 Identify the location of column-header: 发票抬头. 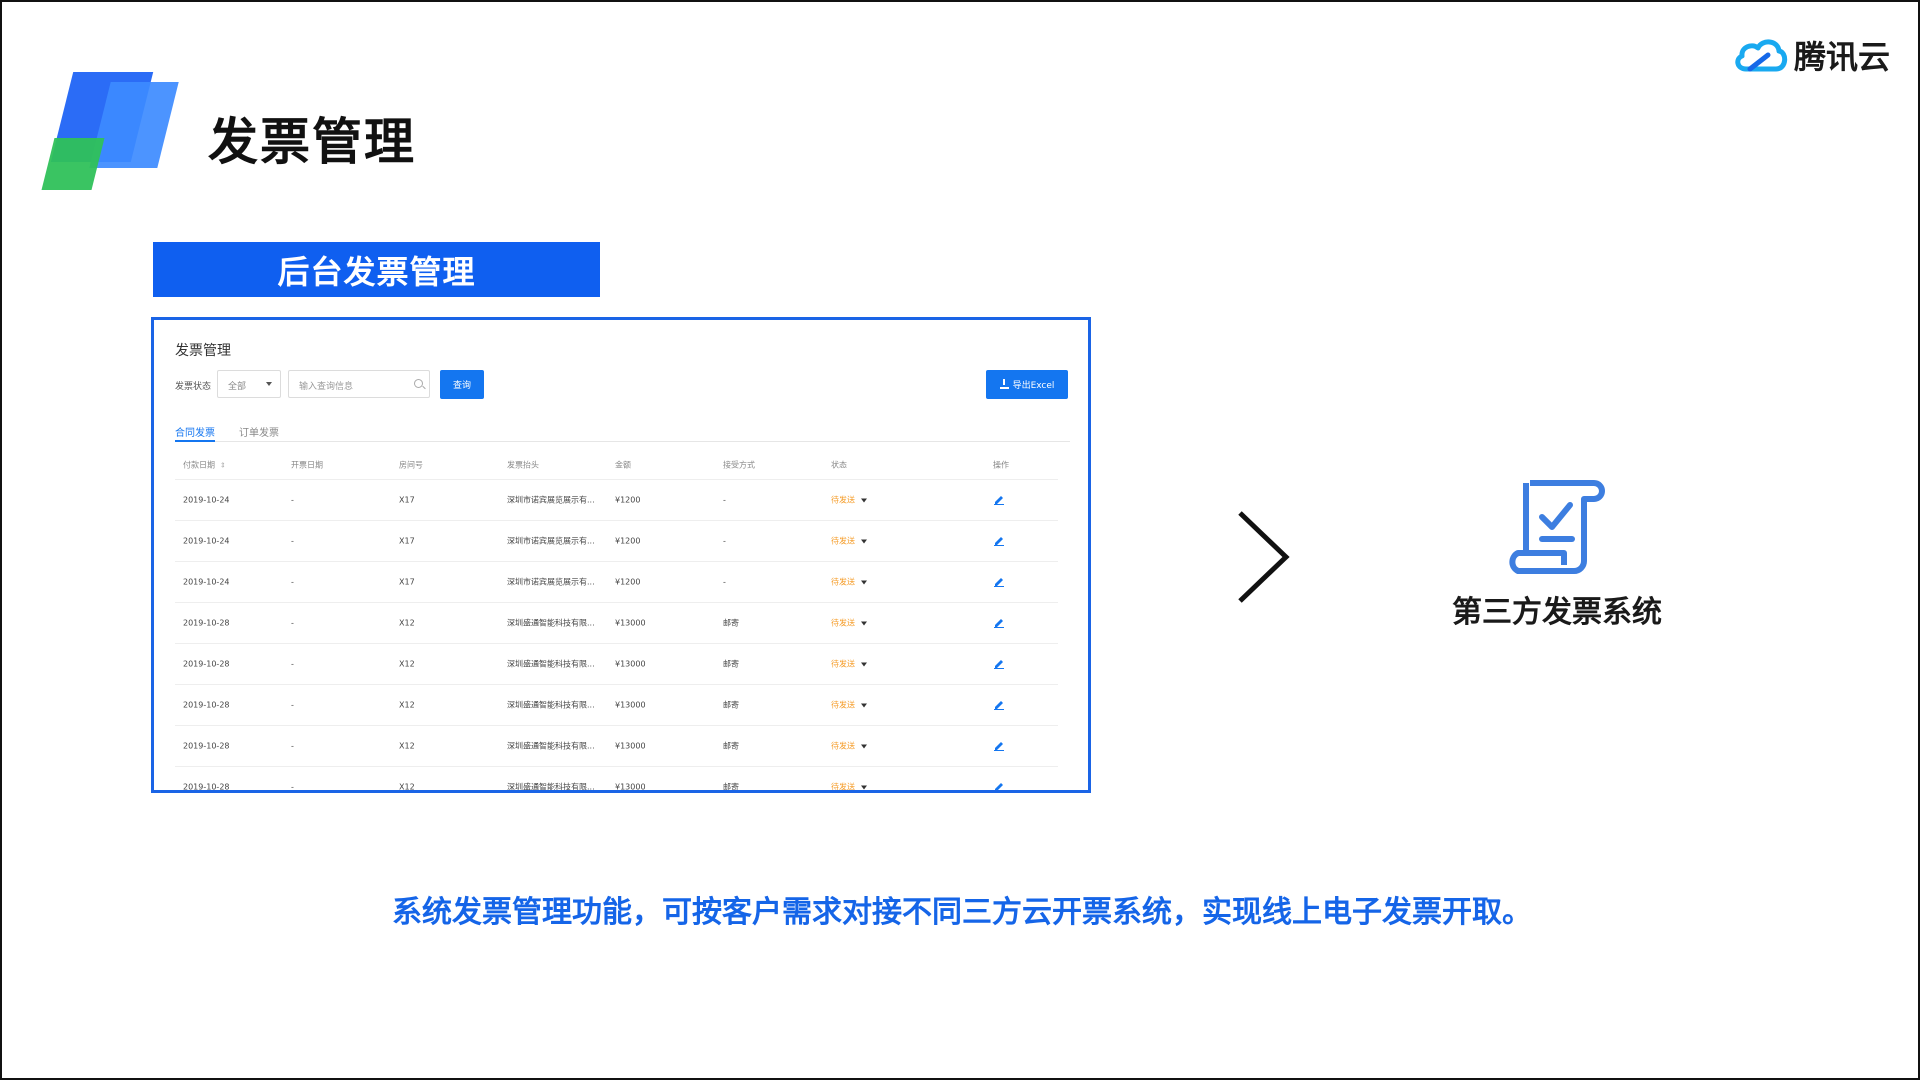
(523, 464).